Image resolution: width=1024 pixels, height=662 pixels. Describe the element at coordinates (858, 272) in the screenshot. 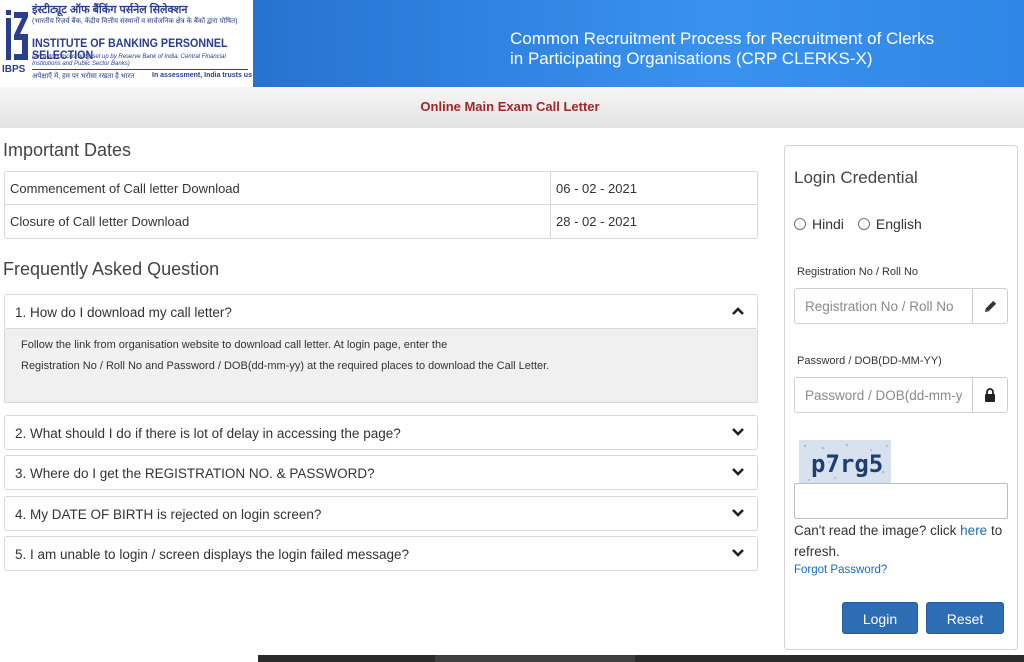

I see `registration-label: Registration No / Roll No` at that location.